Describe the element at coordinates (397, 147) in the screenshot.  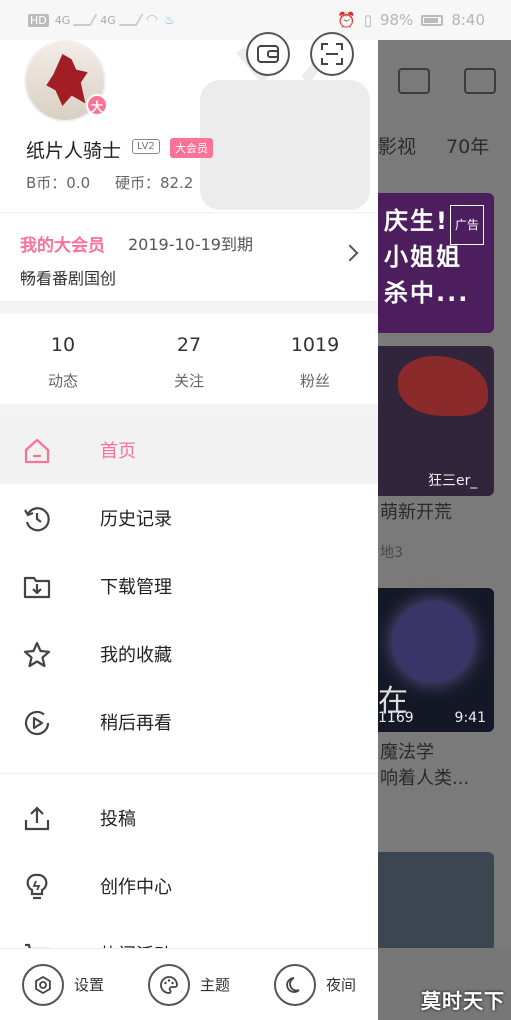
I see `tab-movies: 影视` at that location.